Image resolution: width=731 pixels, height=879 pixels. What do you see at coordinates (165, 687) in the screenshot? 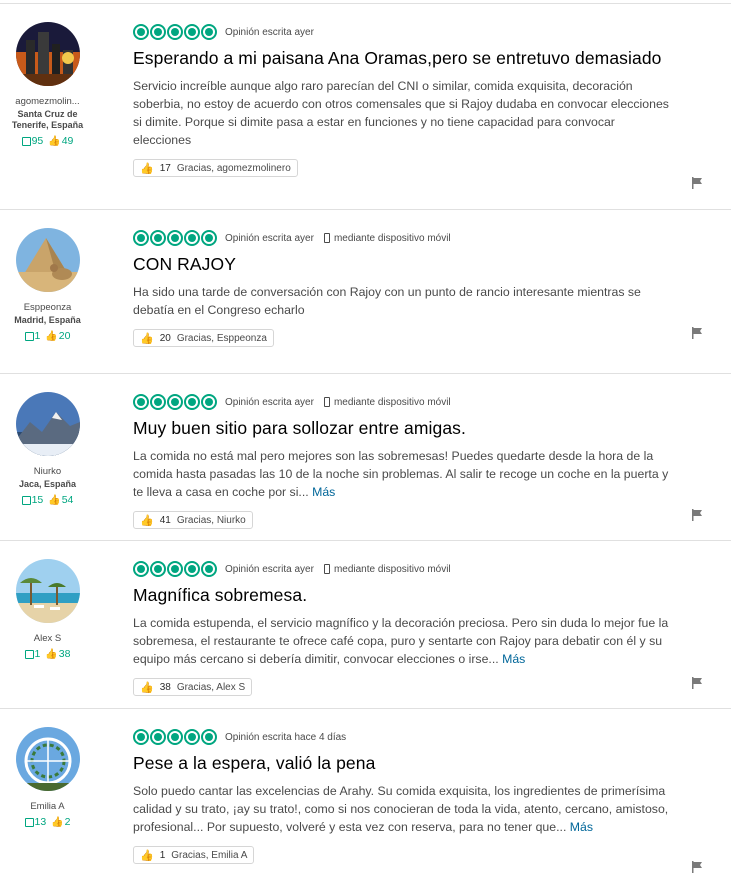
I see `thanks-count: 38` at bounding box center [165, 687].